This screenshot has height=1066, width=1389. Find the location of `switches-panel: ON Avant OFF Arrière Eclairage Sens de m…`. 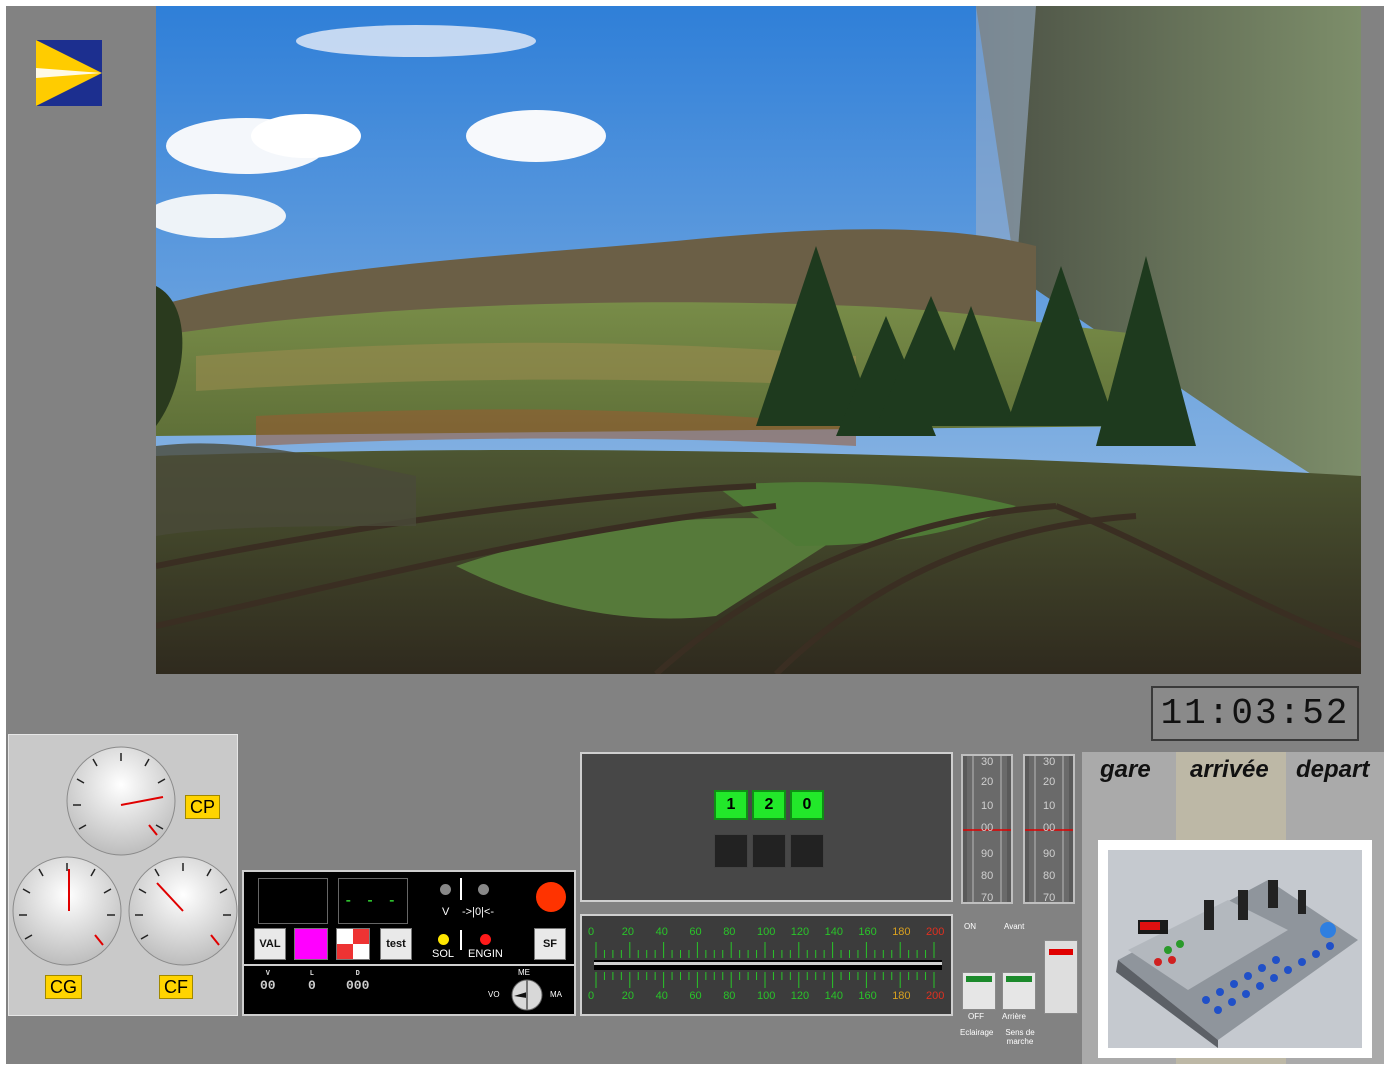

switches-panel: ON Avant OFF Arrière Eclairage Sens de m… is located at coordinates (1020, 990).